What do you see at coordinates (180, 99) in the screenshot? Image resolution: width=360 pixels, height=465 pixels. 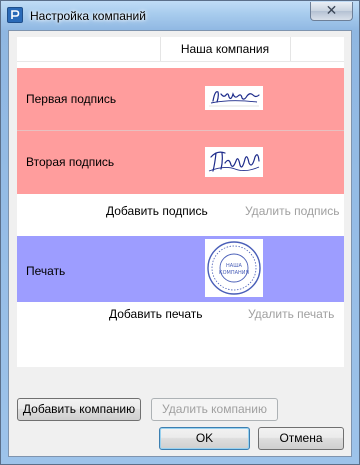 I see `table-row: Первая подпись` at bounding box center [180, 99].